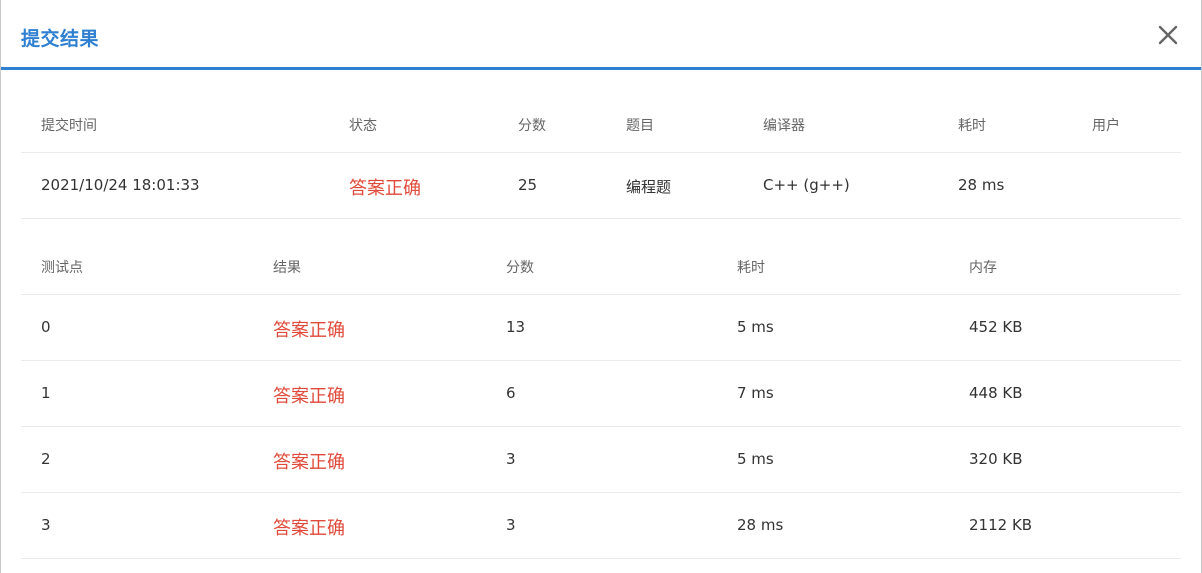  What do you see at coordinates (601, 526) in the screenshot?
I see `table-row: 3 答案正确 3 28 ms 2112 KB` at bounding box center [601, 526].